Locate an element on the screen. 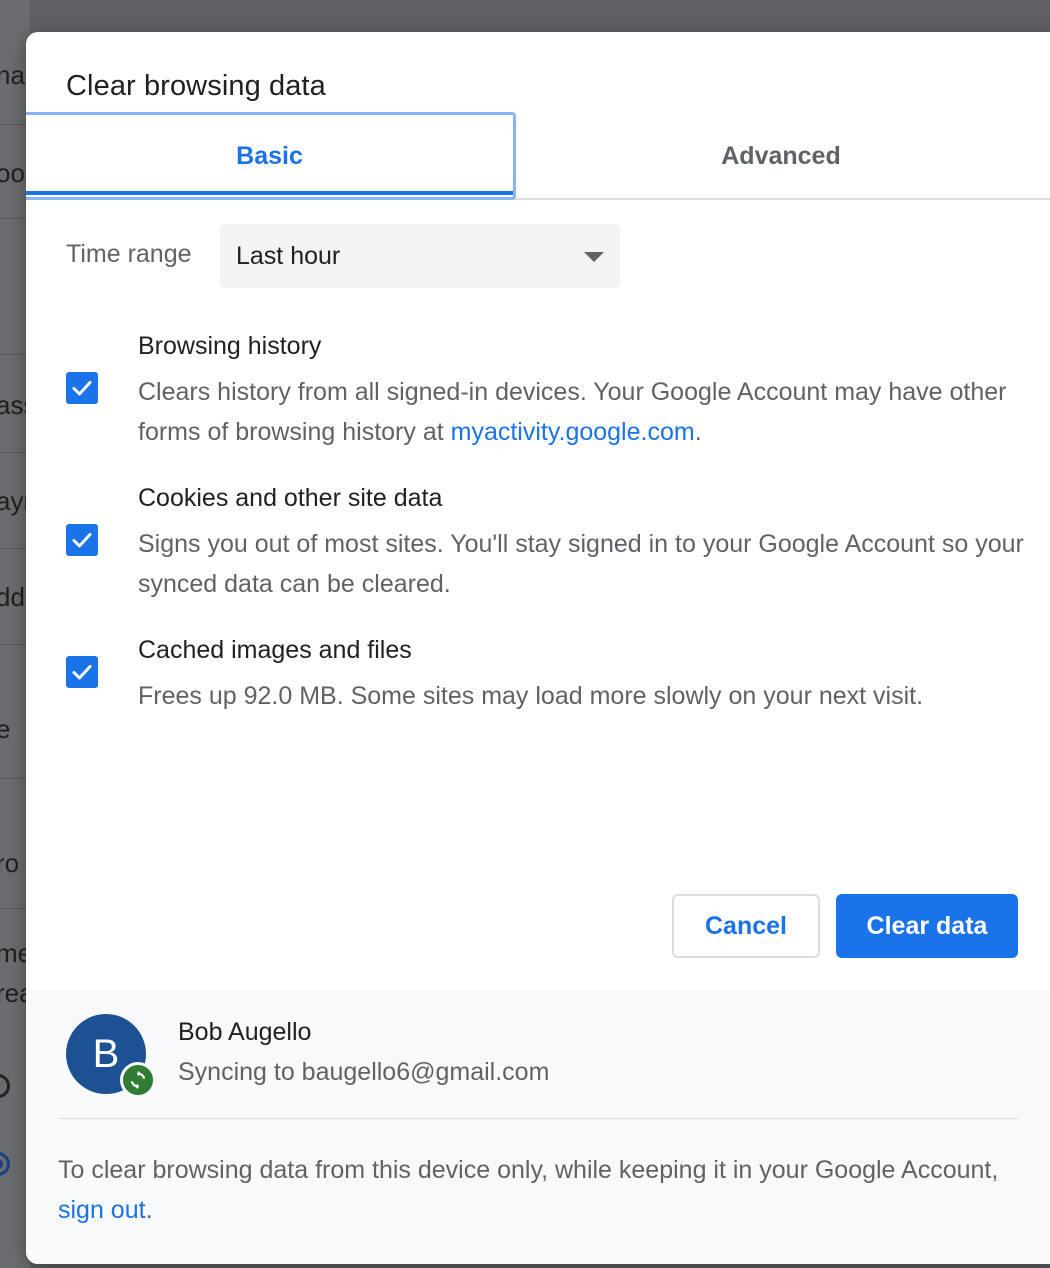  dropdown-arrow-icon is located at coordinates (594, 257).